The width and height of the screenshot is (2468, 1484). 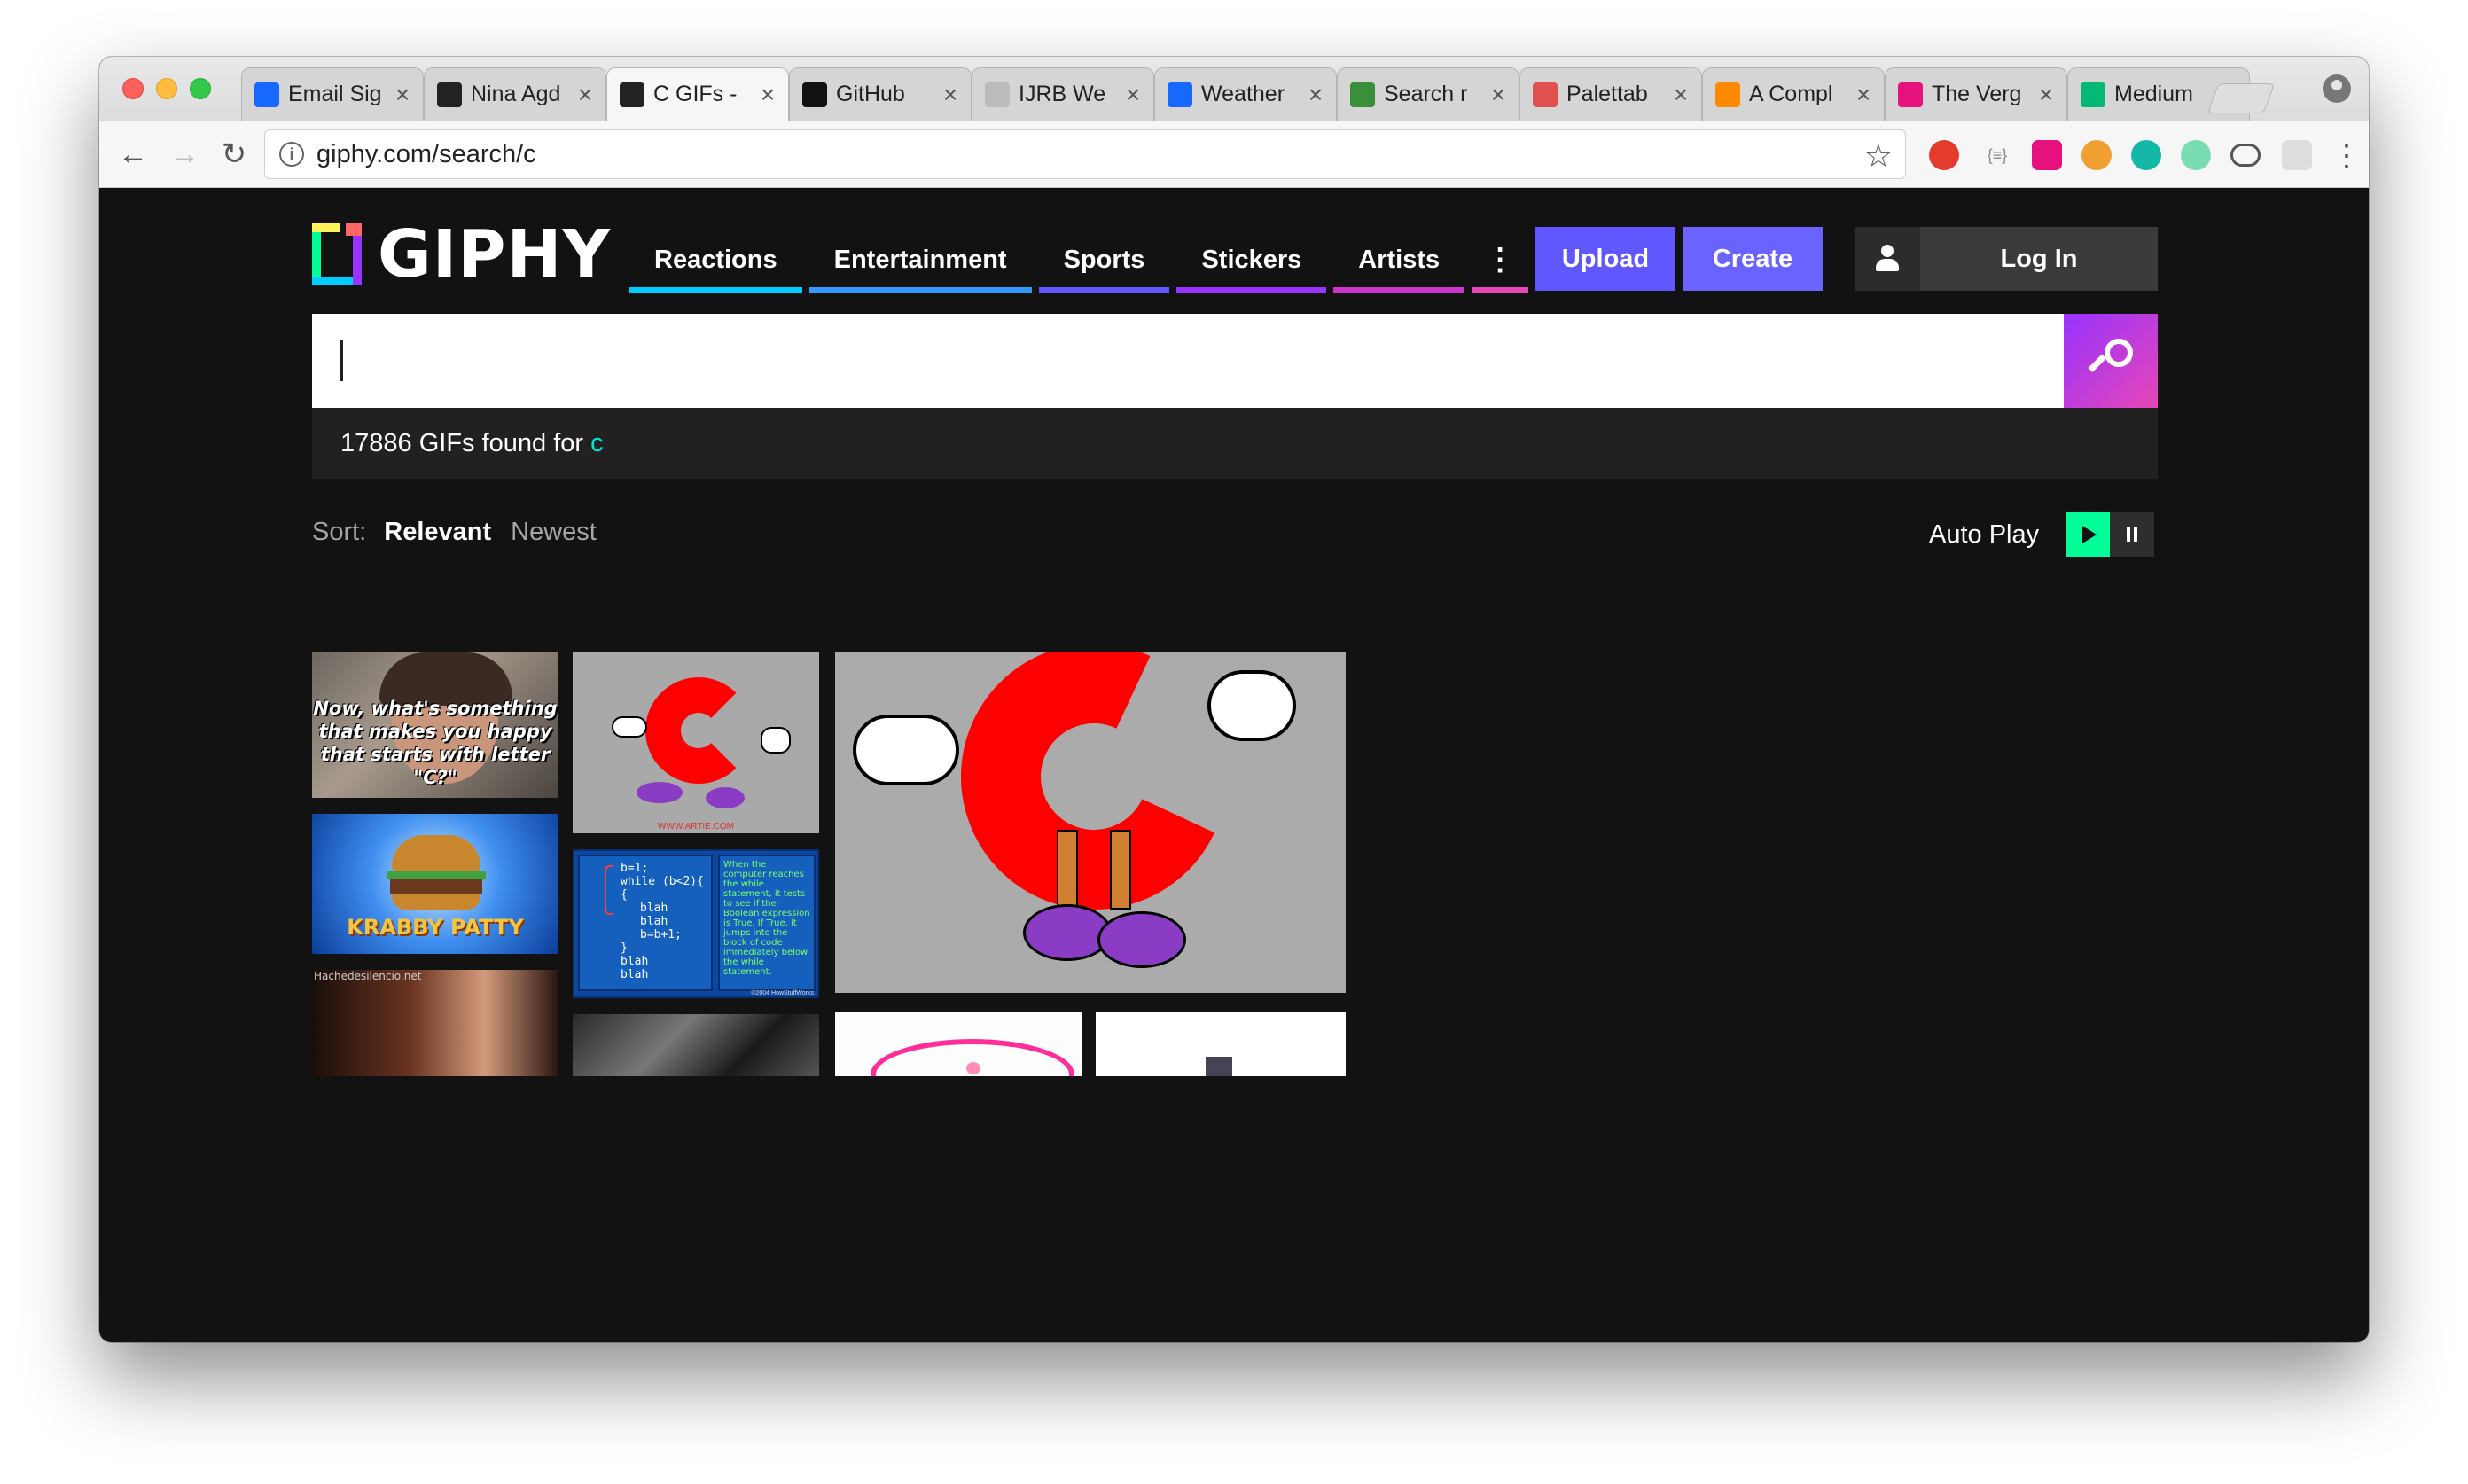 I want to click on extension-green-icon, so click(x=2196, y=155).